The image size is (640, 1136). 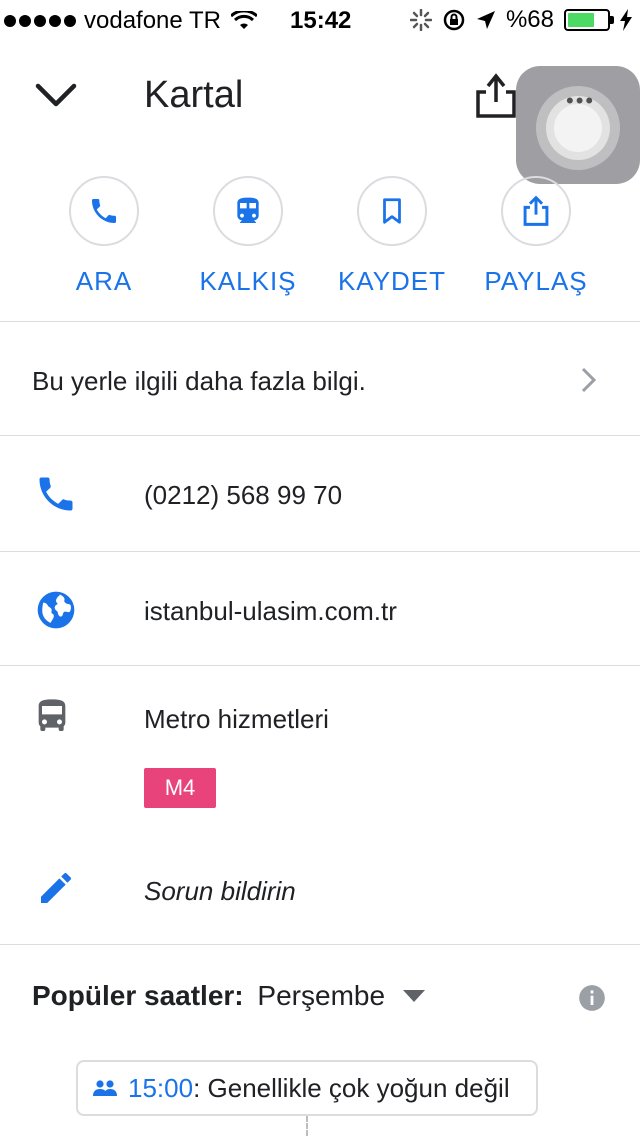 I want to click on time-marker-line, so click(x=307, y=1126).